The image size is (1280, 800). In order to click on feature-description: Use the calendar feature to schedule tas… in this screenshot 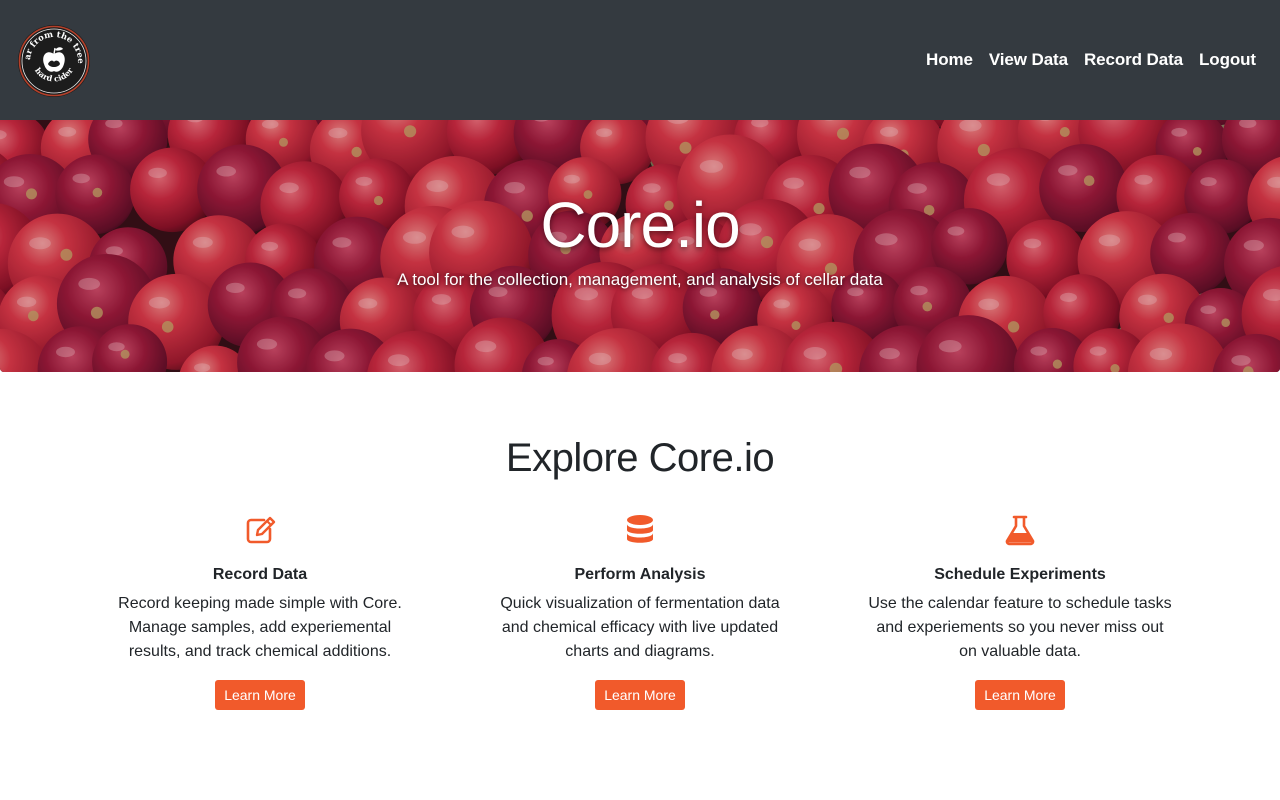, I will do `click(1020, 627)`.